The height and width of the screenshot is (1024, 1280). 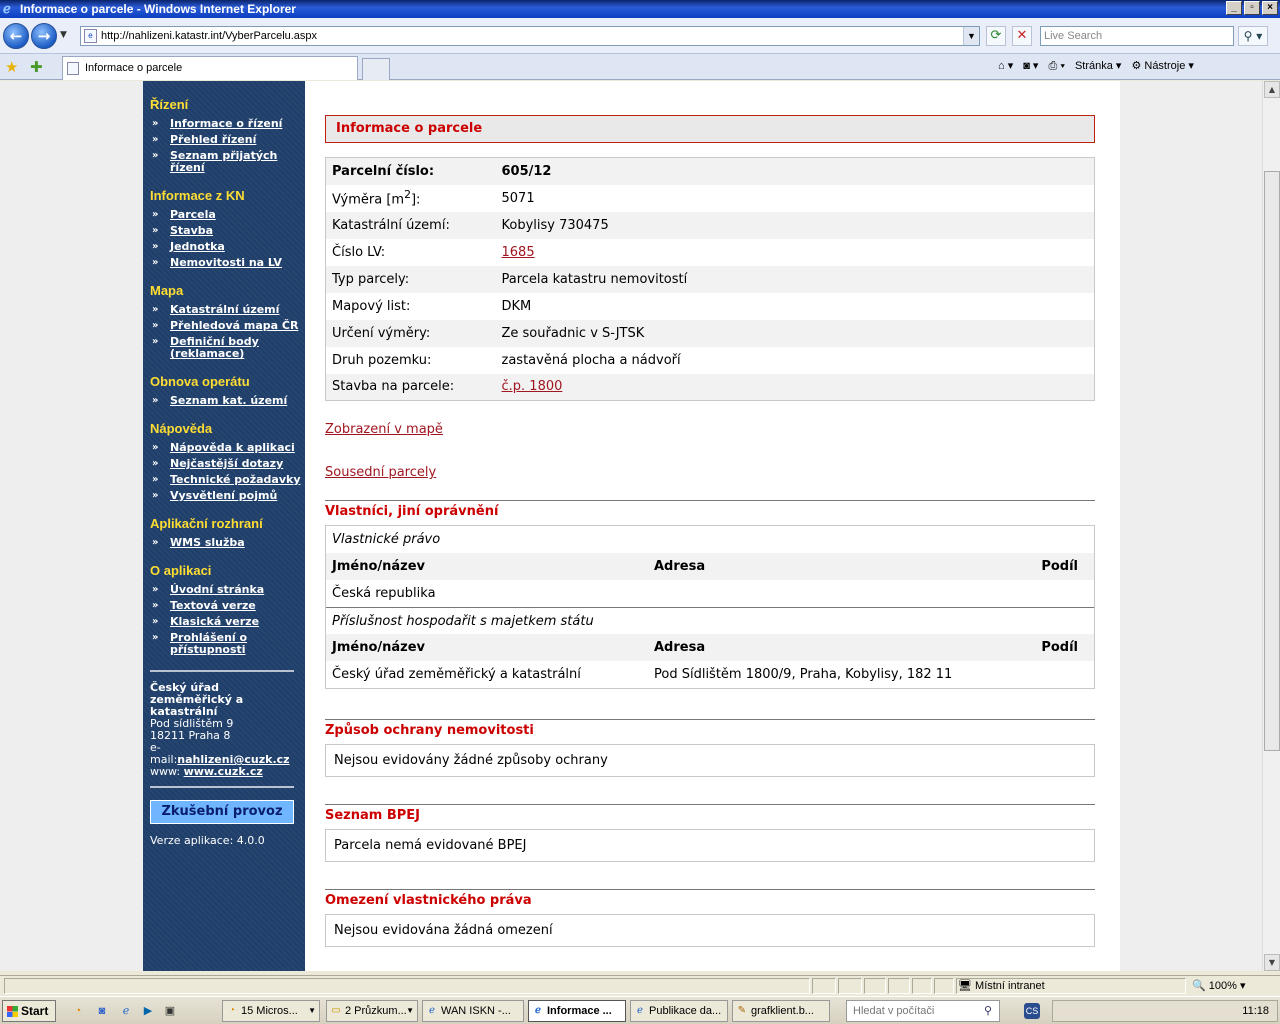 What do you see at coordinates (63, 35) in the screenshot?
I see `history-dropdown-icon: ▼` at bounding box center [63, 35].